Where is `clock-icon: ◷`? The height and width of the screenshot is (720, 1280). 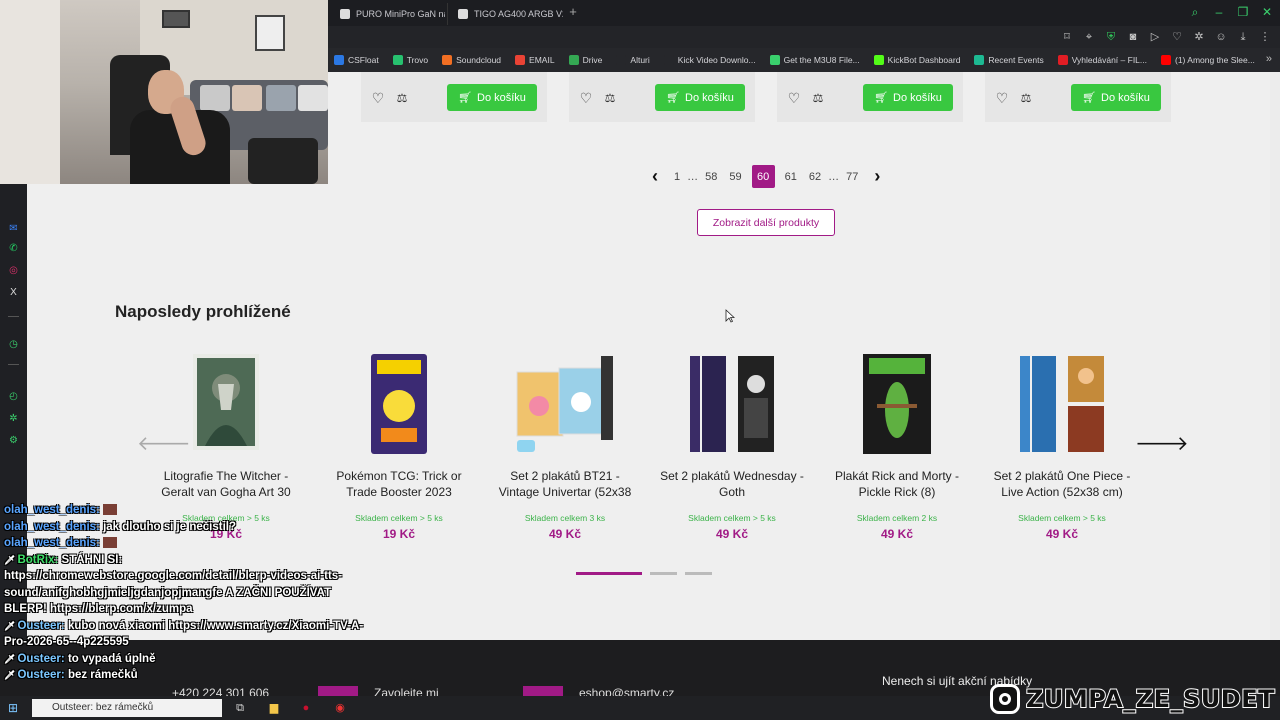 clock-icon: ◷ is located at coordinates (13, 344).